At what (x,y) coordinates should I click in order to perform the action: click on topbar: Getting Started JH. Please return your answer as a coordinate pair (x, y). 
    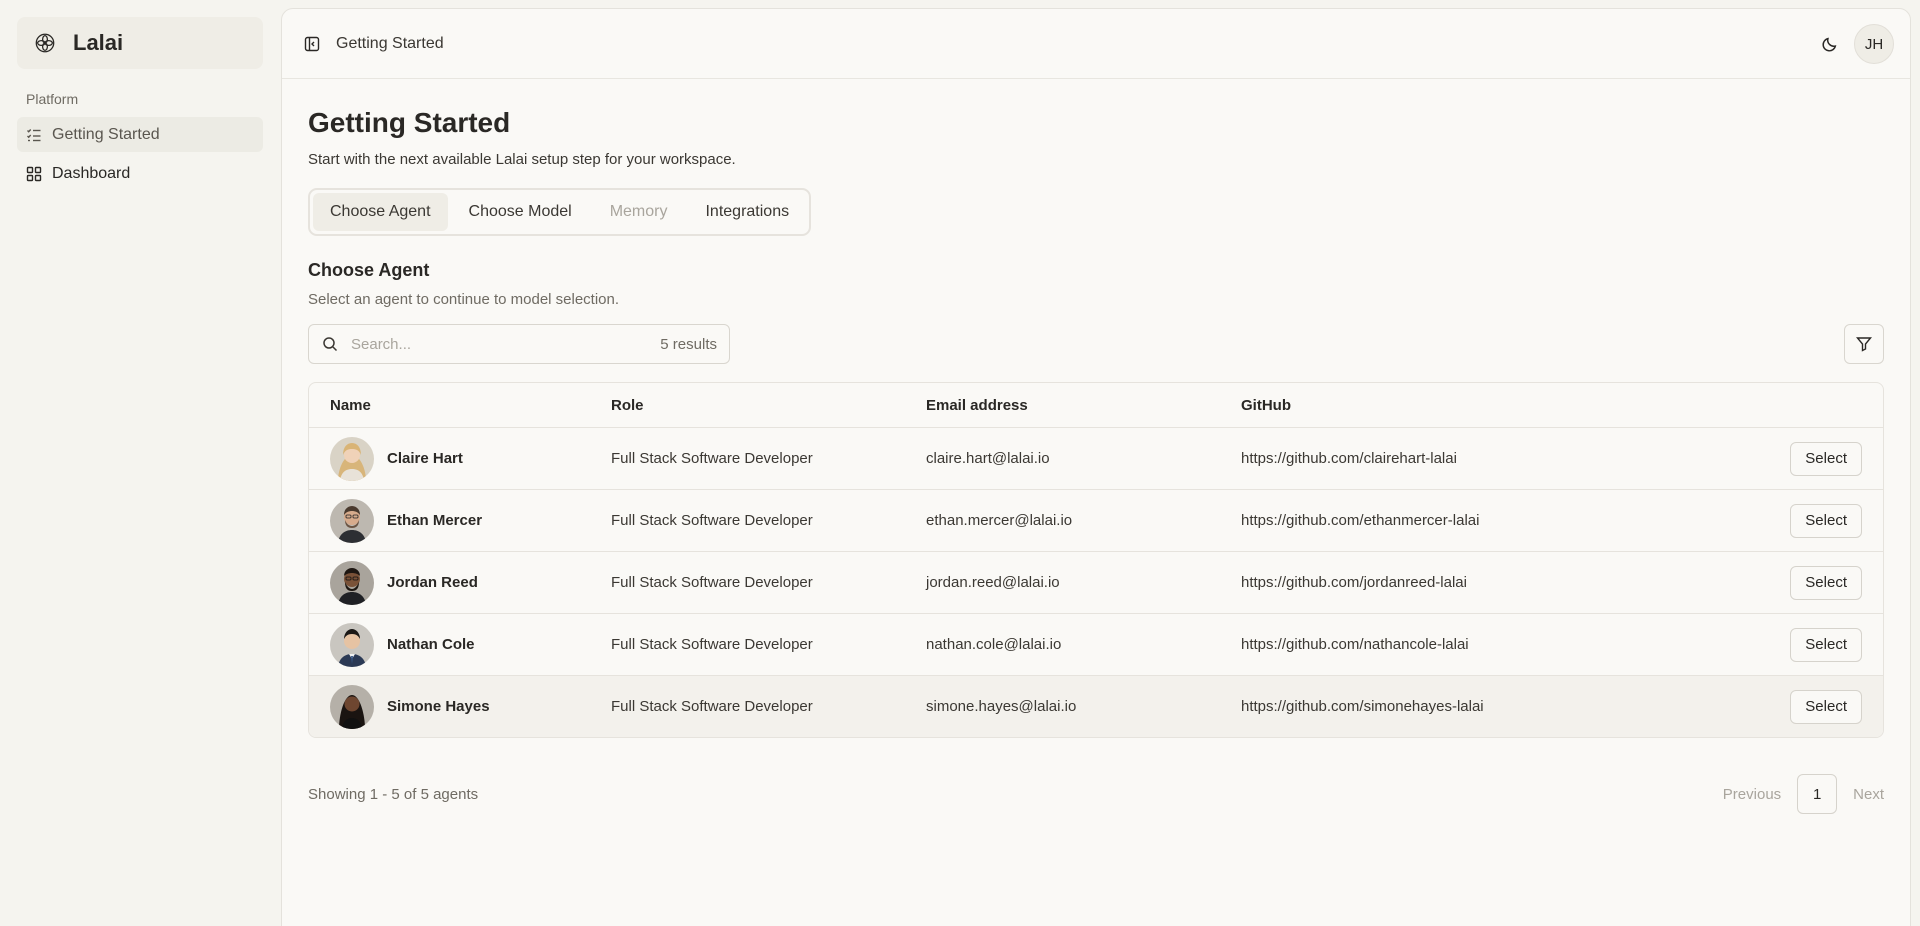
    Looking at the image, I should click on (1096, 44).